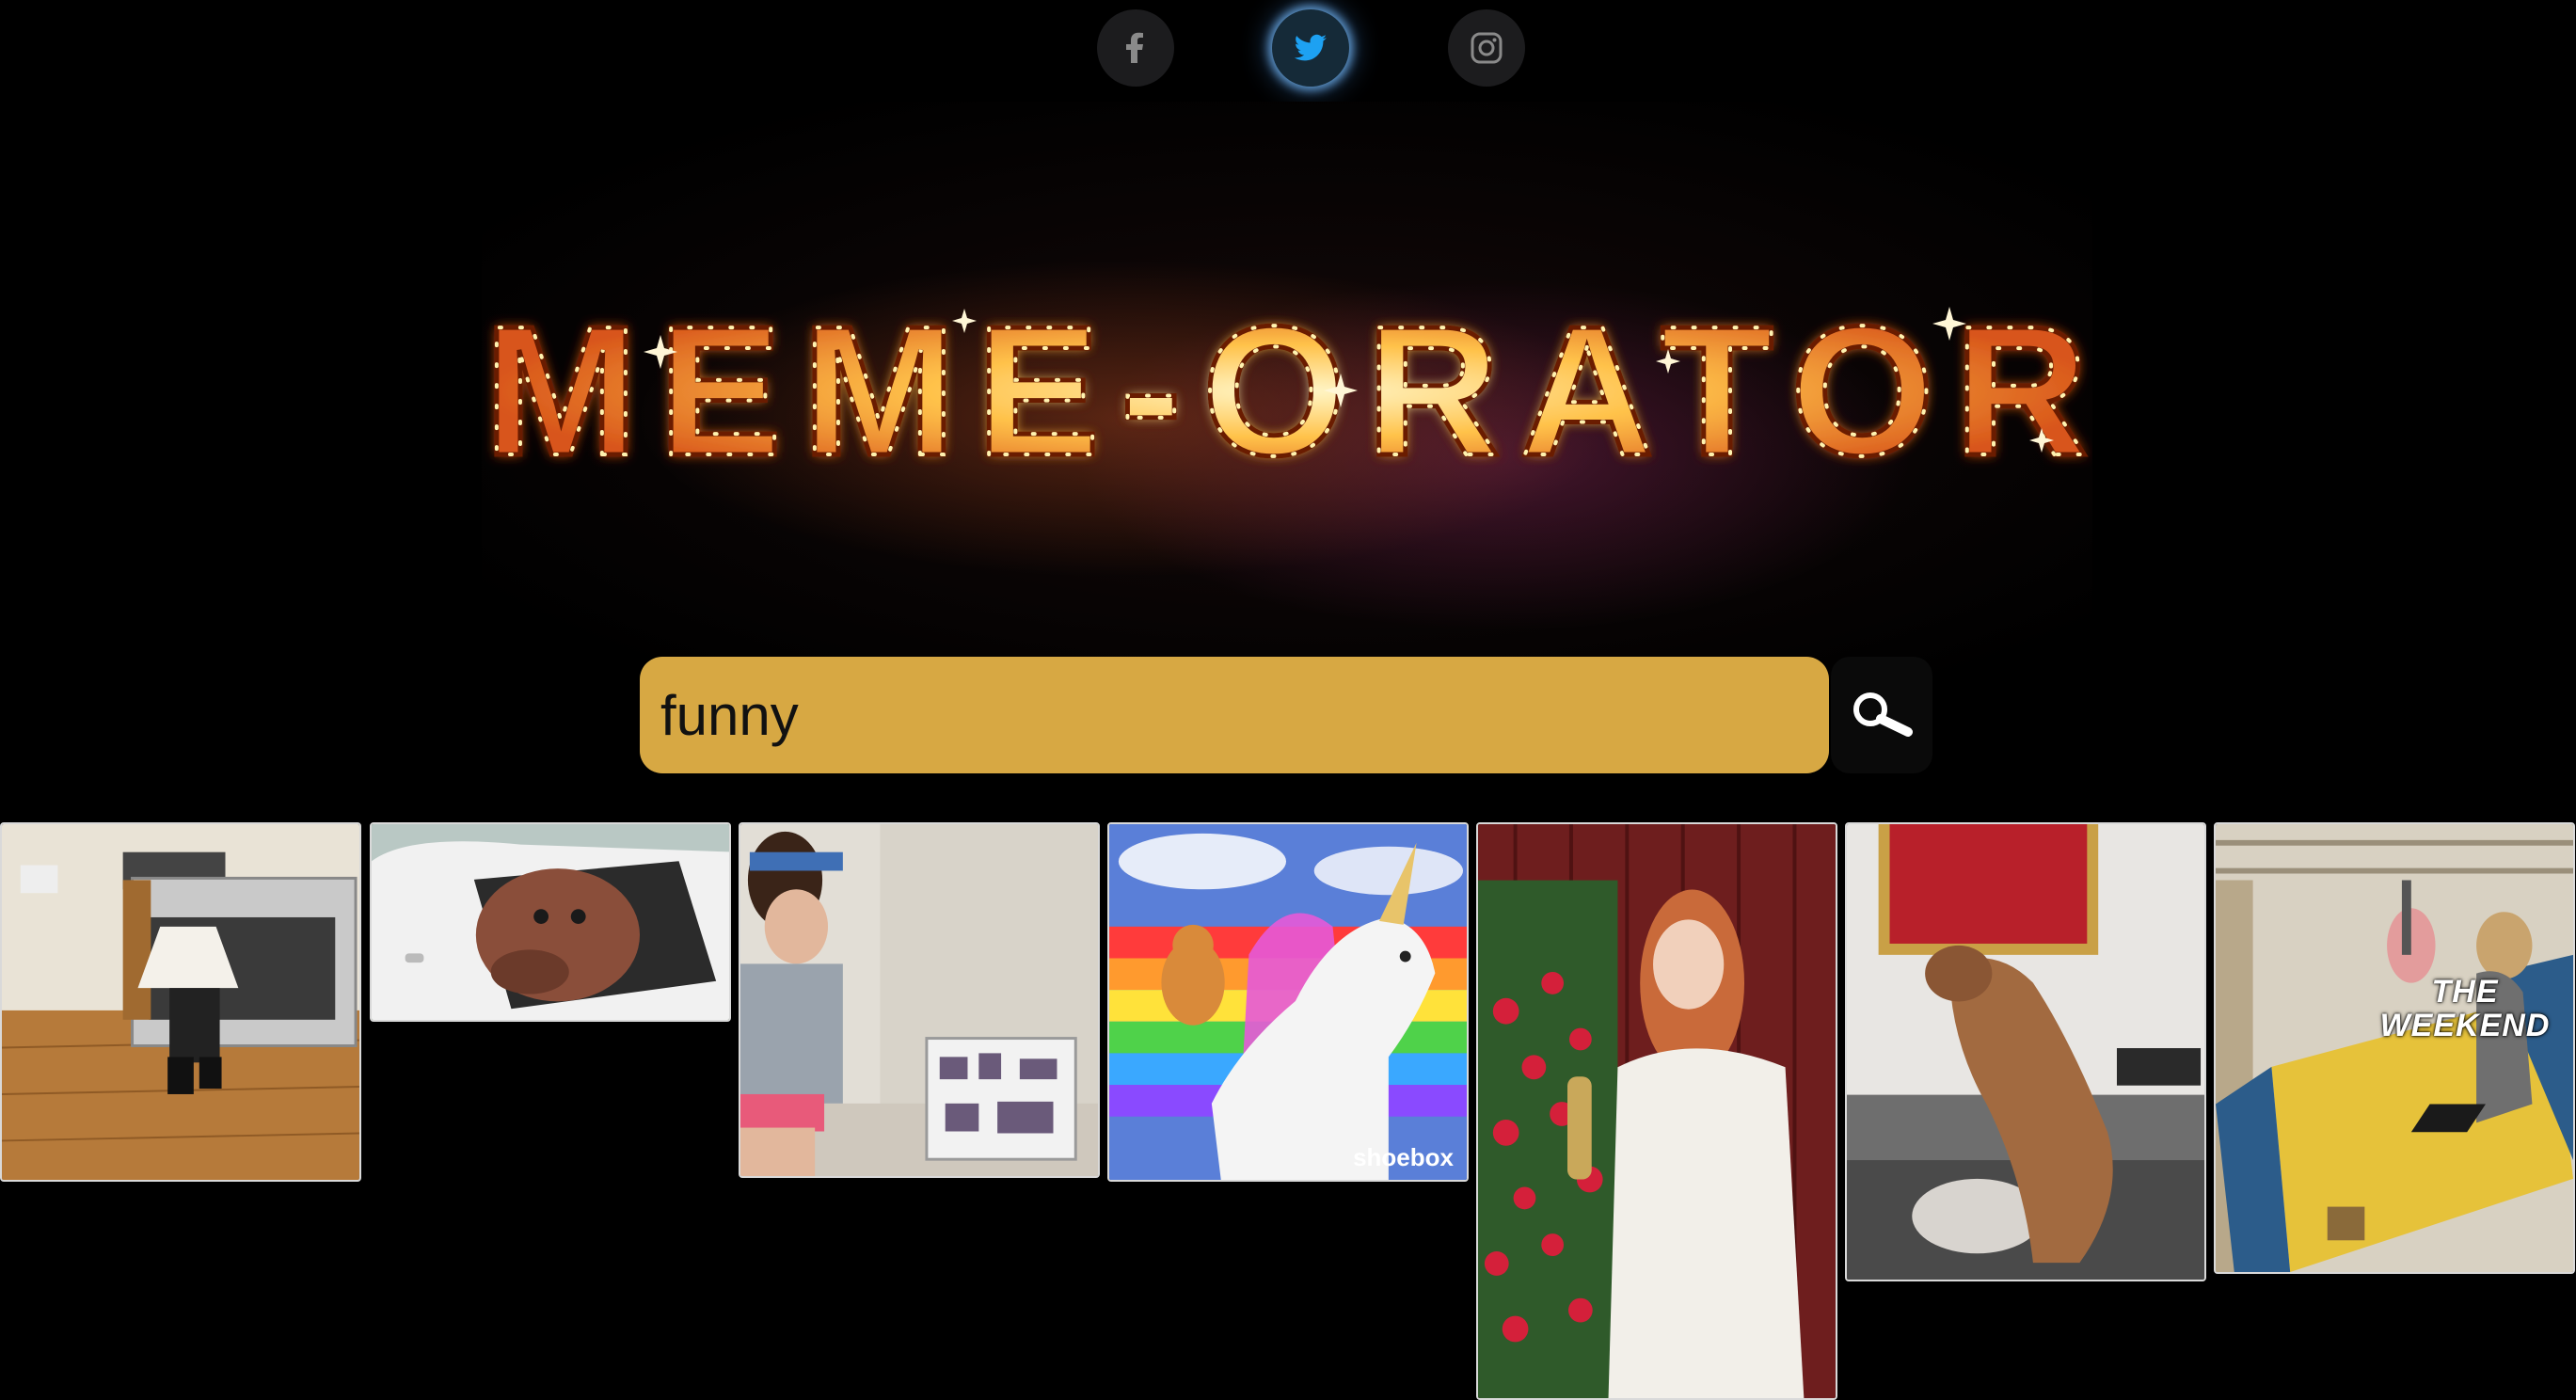 The image size is (2576, 1400). I want to click on instagram-icon, so click(1487, 48).